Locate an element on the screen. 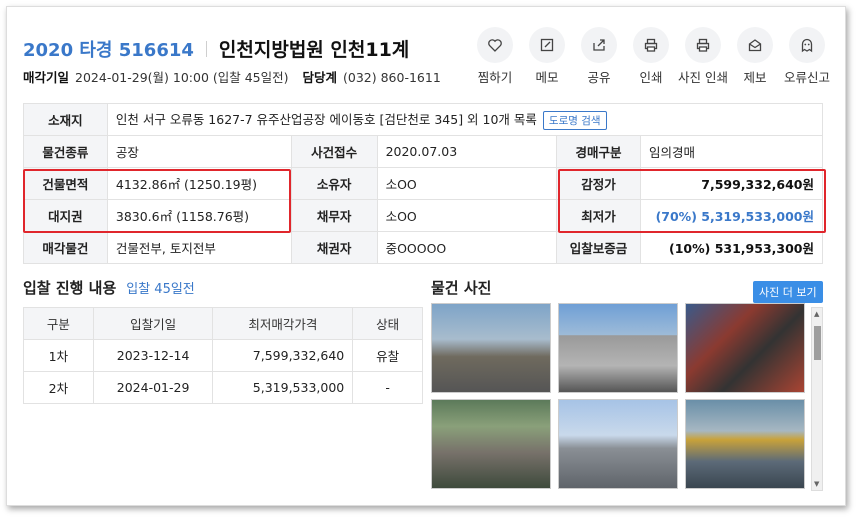 This screenshot has width=858, height=519. table-row: 2차 2024-01-29 5,319,533,000 - is located at coordinates (223, 387).